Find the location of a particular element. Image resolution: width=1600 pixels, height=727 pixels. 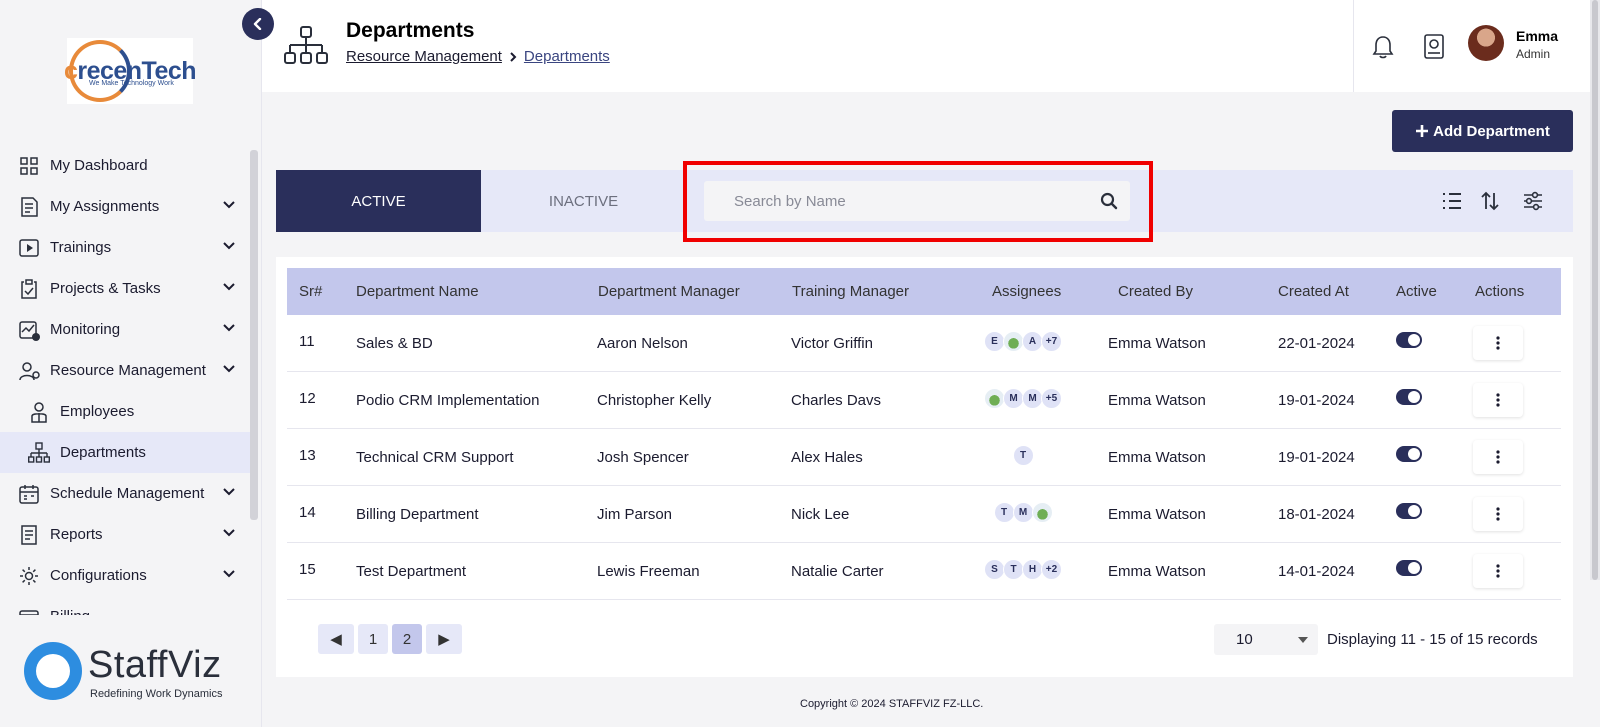

sidebar-item-projects-tasks: Projects & Tasks is located at coordinates (125, 288).